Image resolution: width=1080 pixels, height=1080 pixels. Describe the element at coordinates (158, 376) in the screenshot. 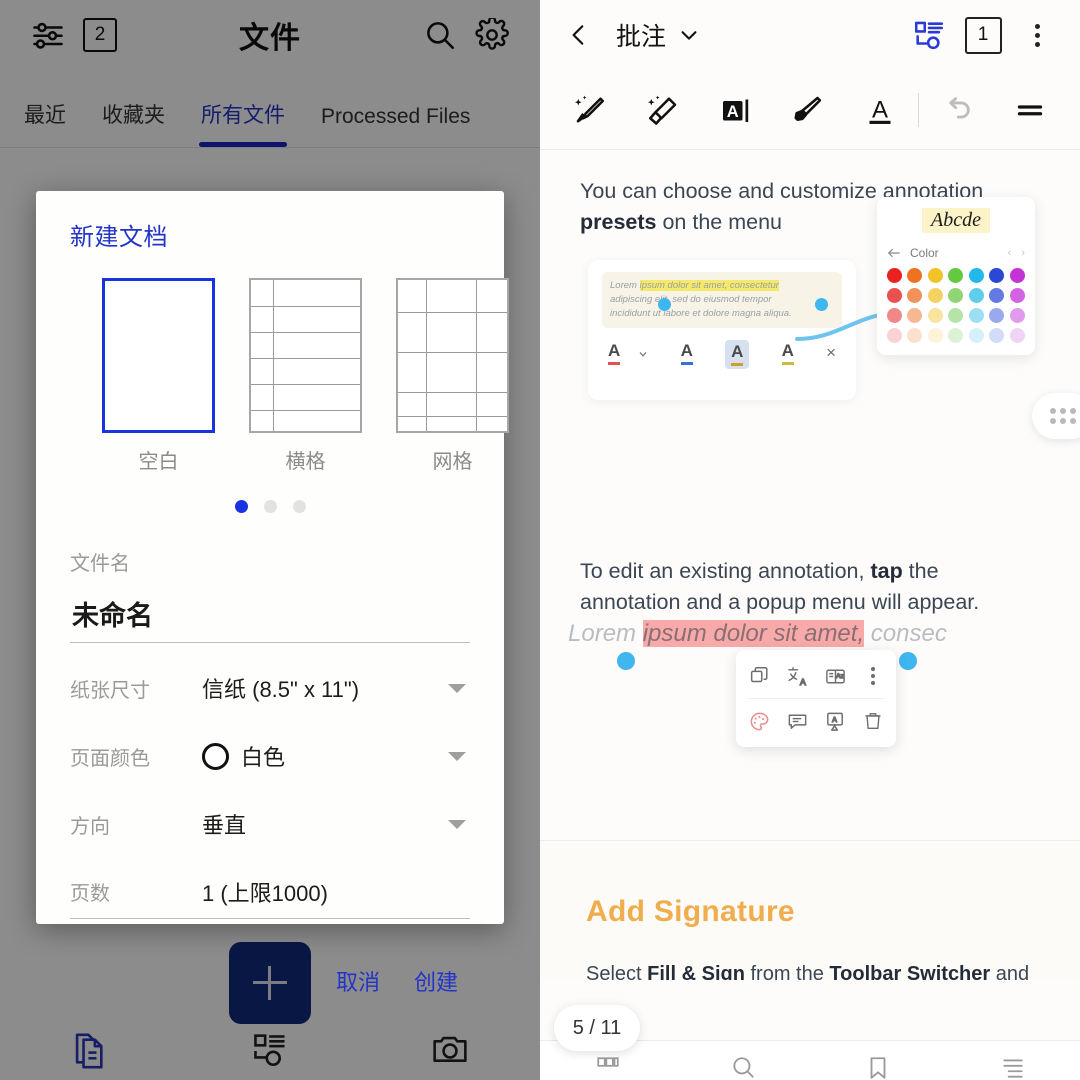

I see `template-option-blank: 空白` at that location.